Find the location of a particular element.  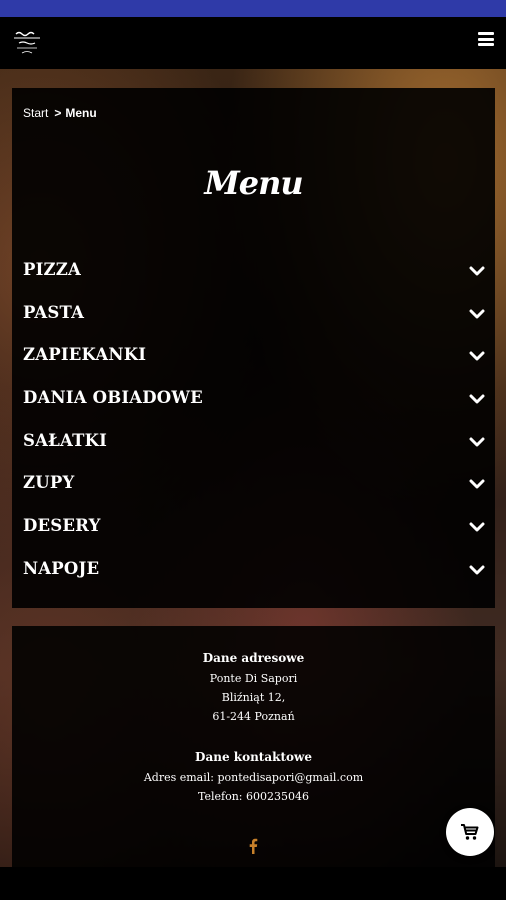

category-pasta: PASTA is located at coordinates (253, 315).